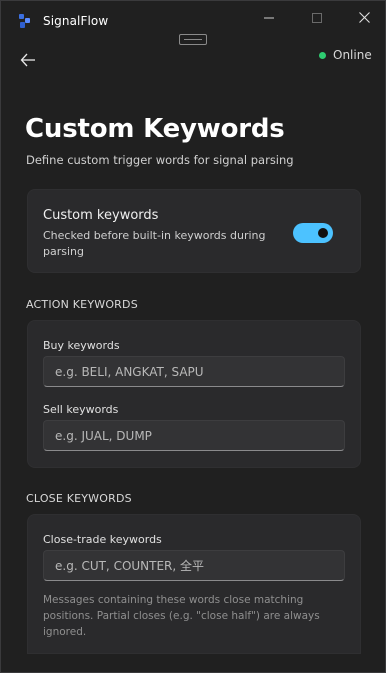  I want to click on app-title: SignalFlow, so click(76, 21).